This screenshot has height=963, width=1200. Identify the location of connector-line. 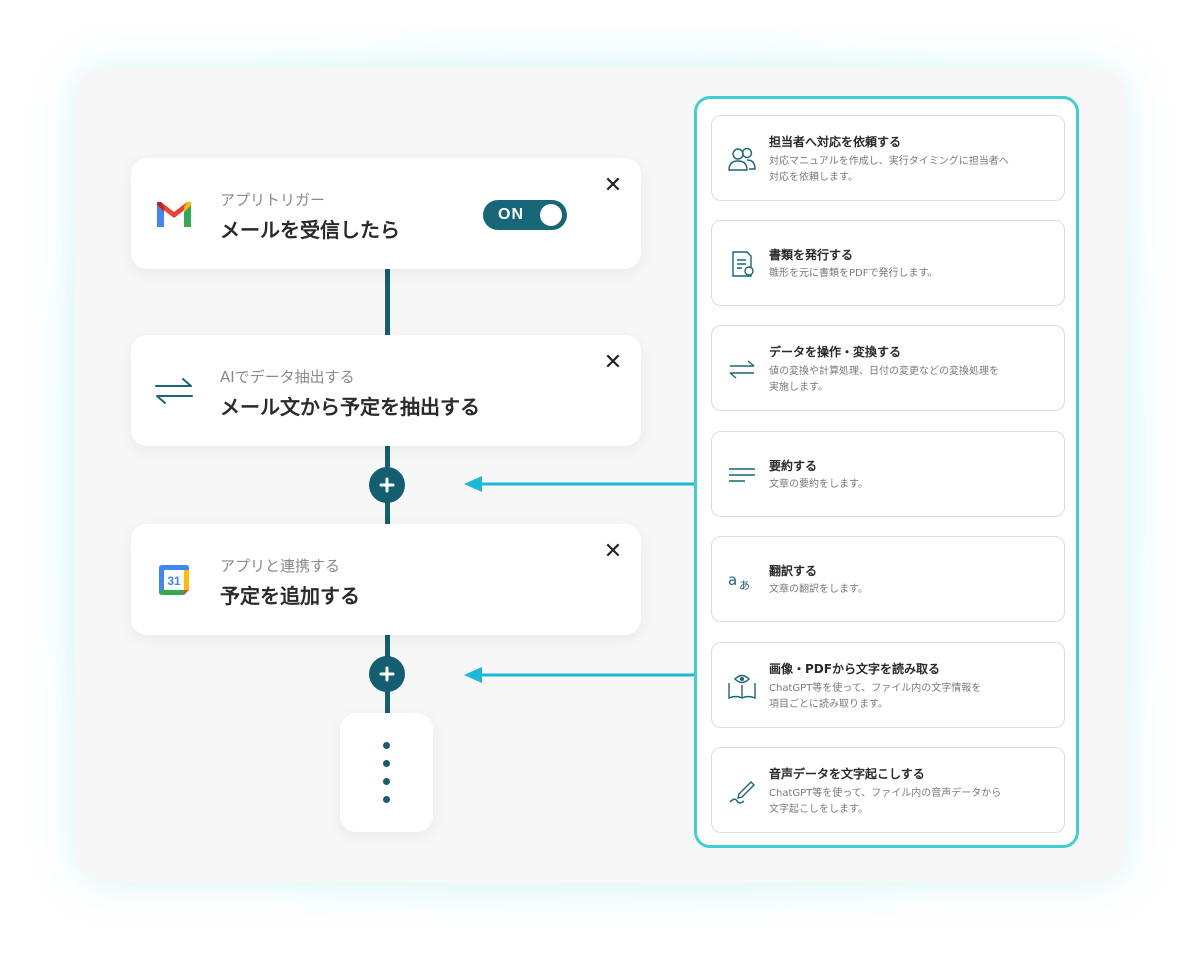
(387, 302).